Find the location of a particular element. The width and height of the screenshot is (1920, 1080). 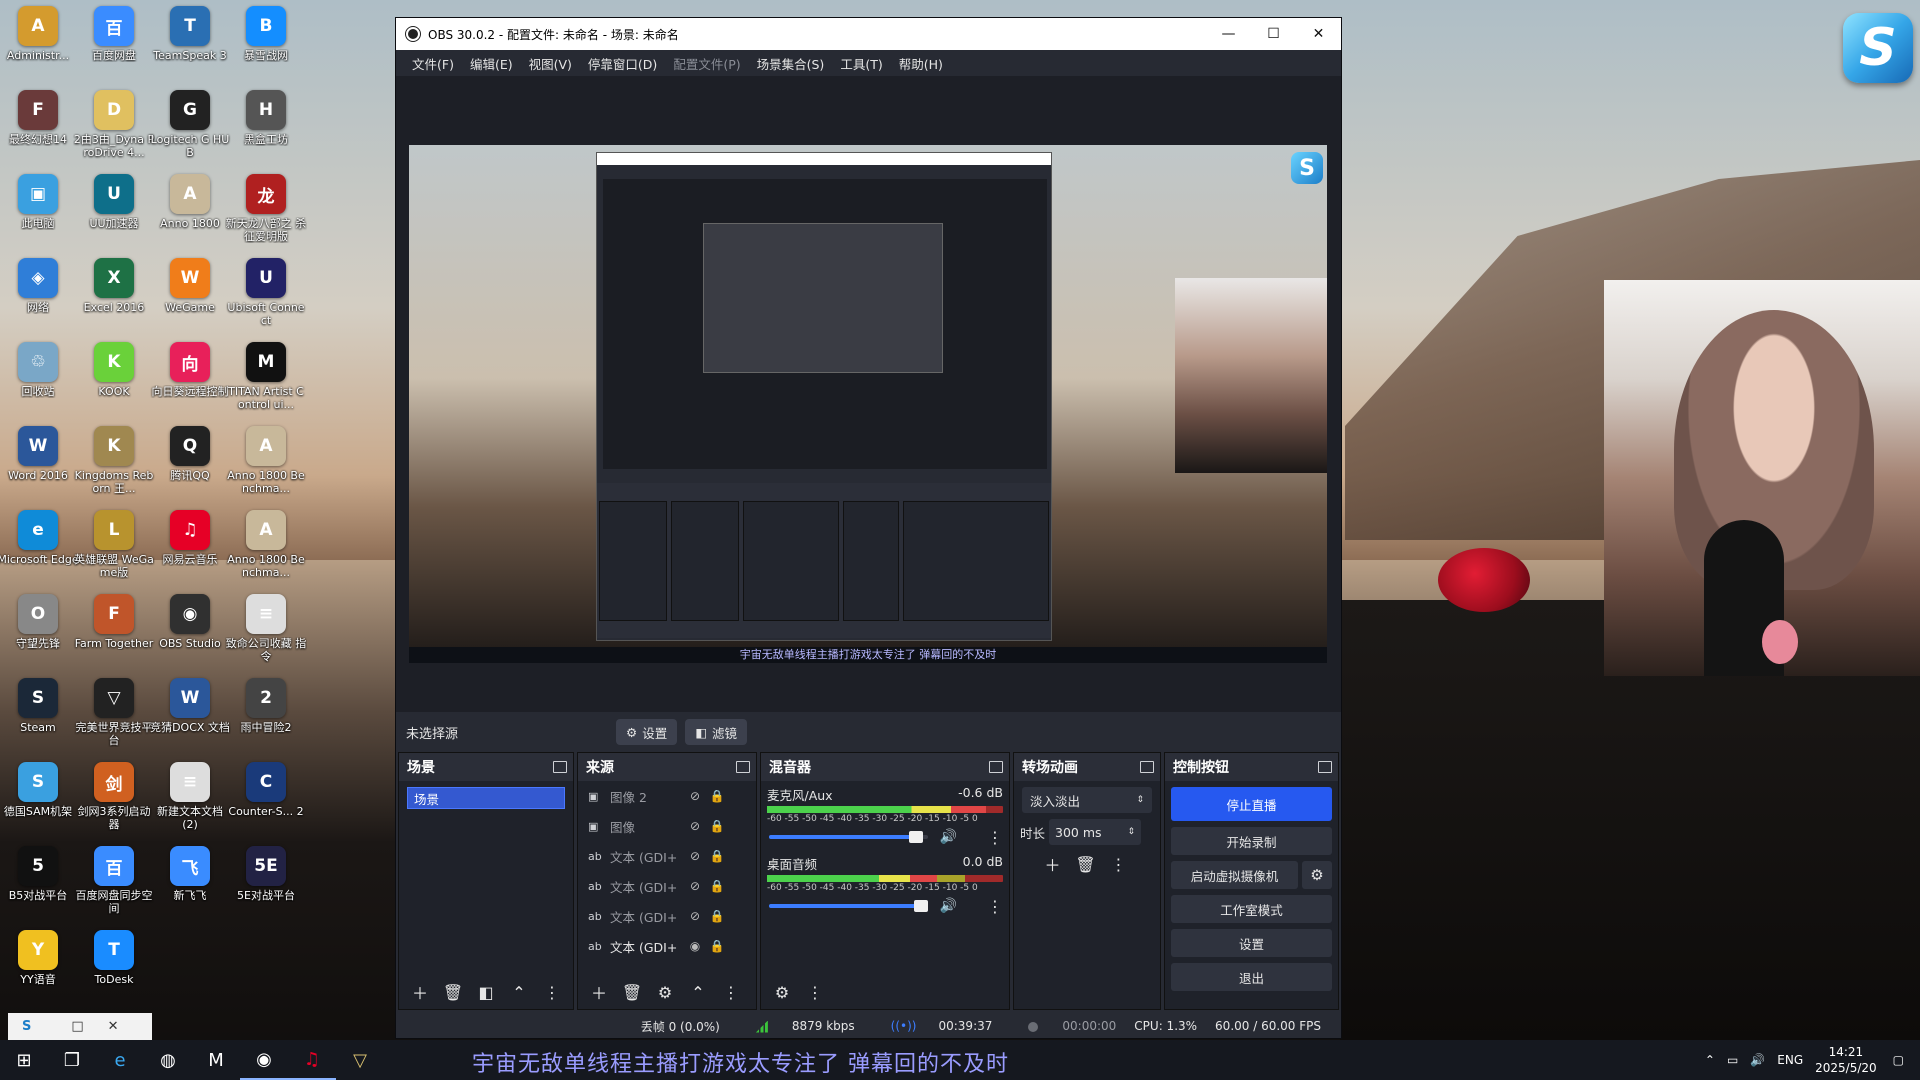

desktop-icon: ♲ 回收站 is located at coordinates (39, 382).